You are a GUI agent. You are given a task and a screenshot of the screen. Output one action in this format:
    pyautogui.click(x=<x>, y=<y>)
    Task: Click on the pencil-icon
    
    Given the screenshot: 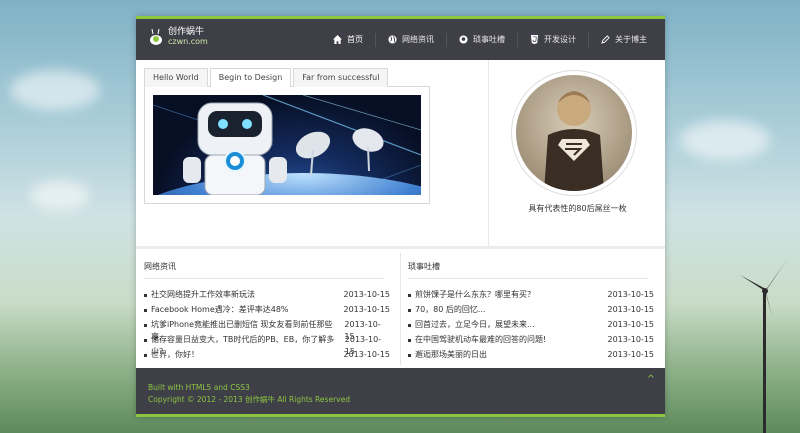 What is the action you would take?
    pyautogui.click(x=605, y=39)
    